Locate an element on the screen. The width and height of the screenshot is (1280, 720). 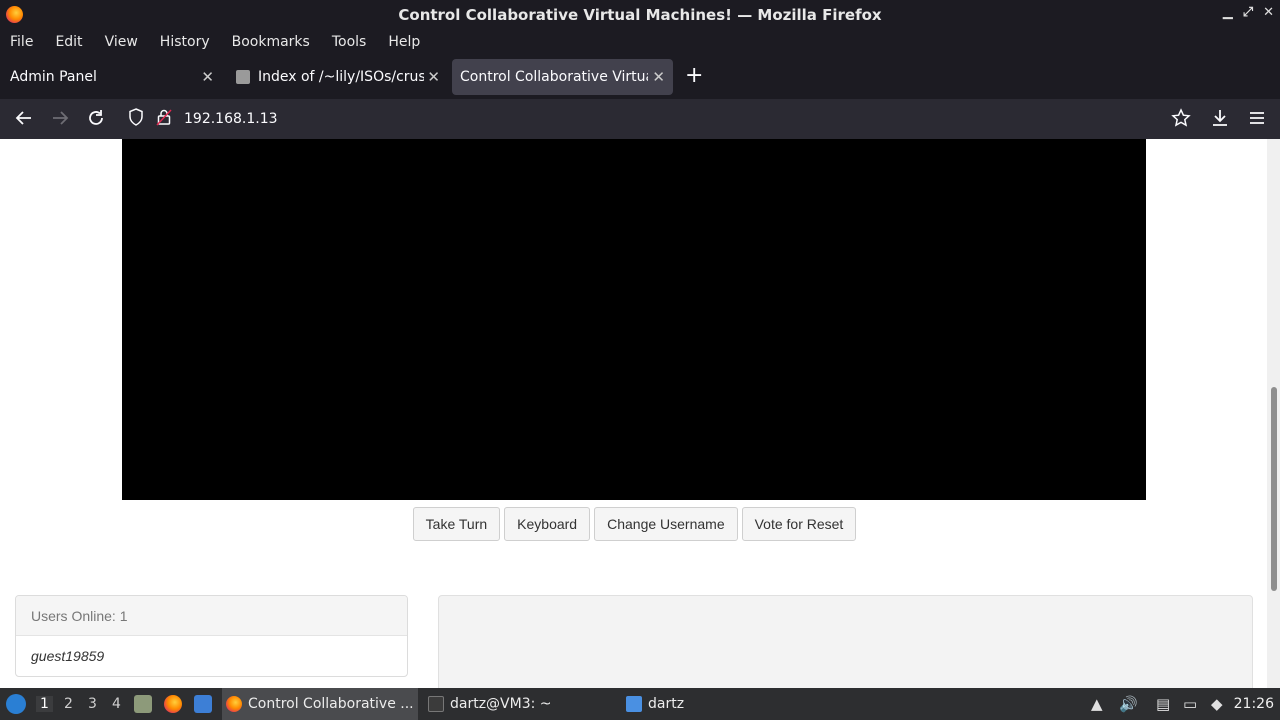
url-text: 192.168.1.13 is located at coordinates (231, 119).